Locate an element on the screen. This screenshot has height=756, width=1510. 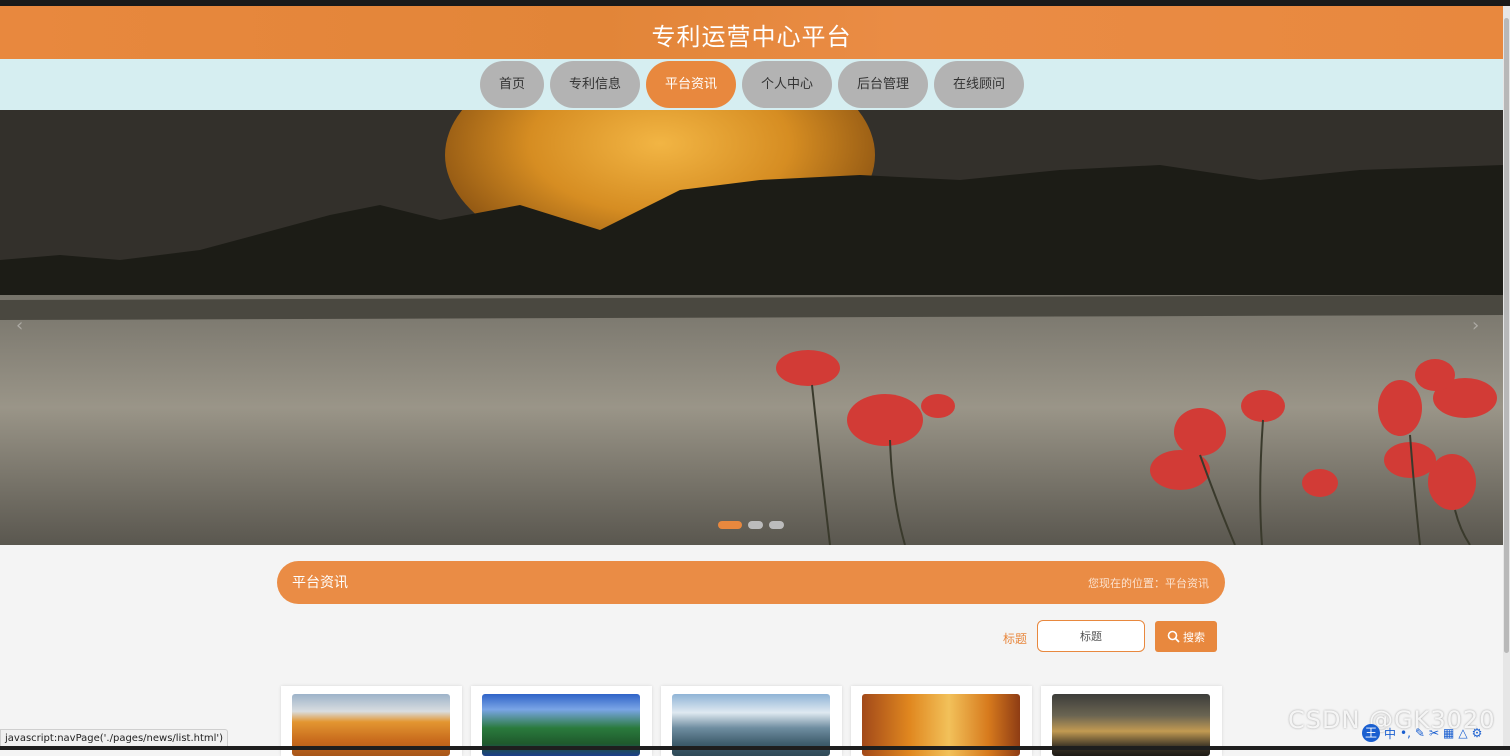
carousel-indicators is located at coordinates (751, 525).